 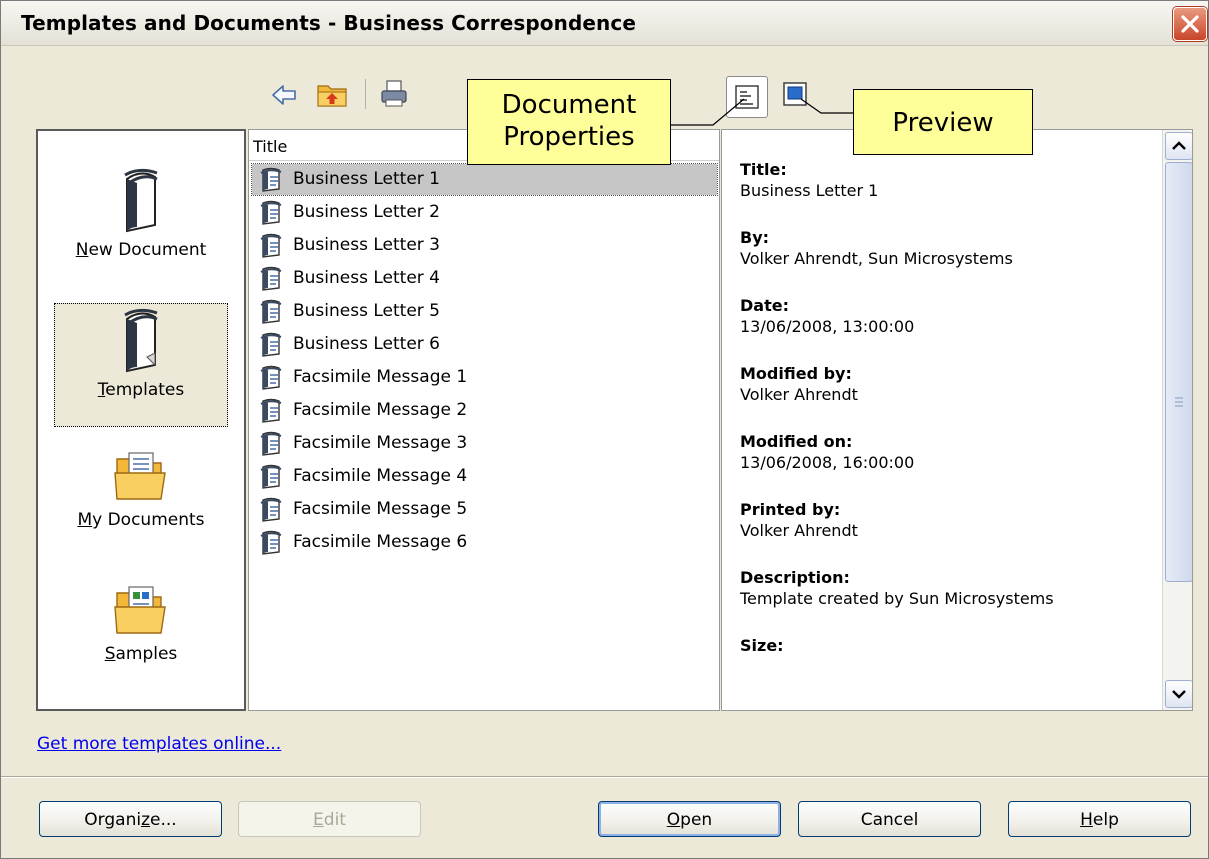 What do you see at coordinates (484, 344) in the screenshot?
I see `template-list-item: Business Letter 6` at bounding box center [484, 344].